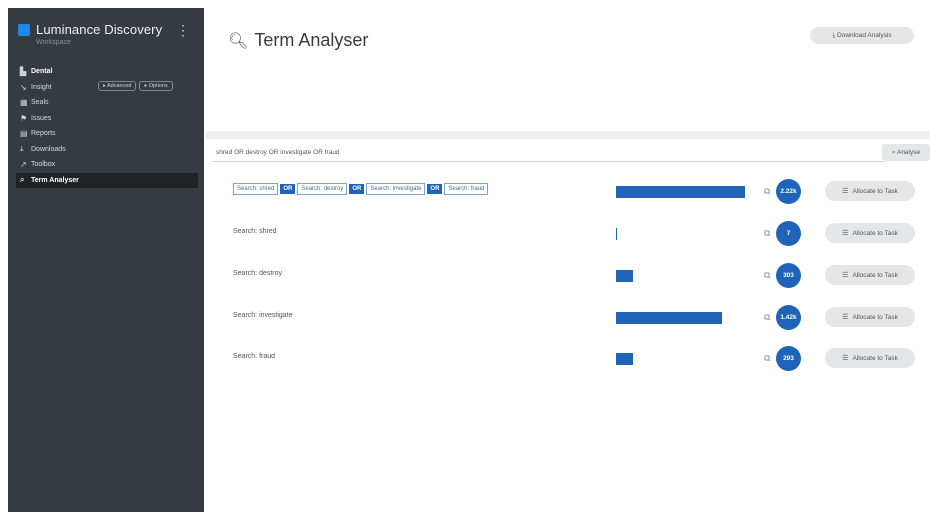 The height and width of the screenshot is (512, 930). Describe the element at coordinates (53, 42) in the screenshot. I see `app-subtitle: Workspace` at that location.